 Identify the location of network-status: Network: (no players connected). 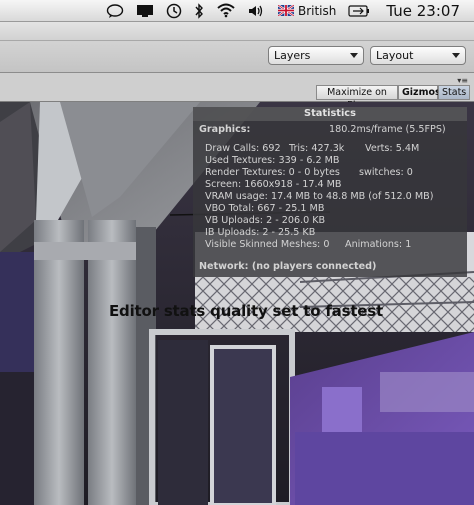
(288, 266).